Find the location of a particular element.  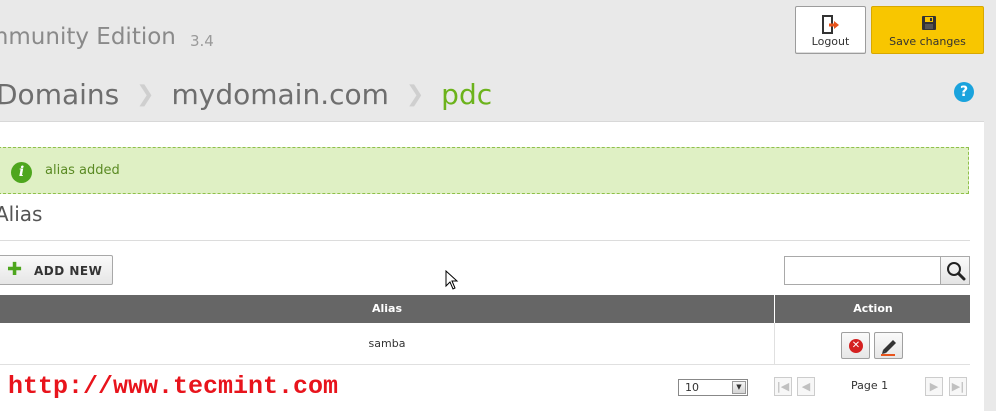

table-header: Alias Action is located at coordinates (485, 309).